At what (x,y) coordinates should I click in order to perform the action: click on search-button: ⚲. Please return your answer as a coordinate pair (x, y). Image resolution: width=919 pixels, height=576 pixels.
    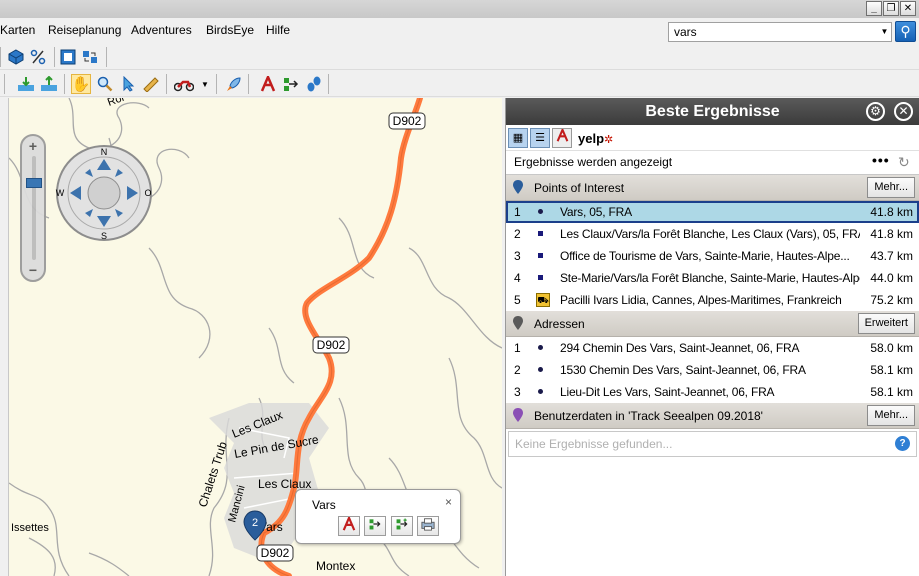
    Looking at the image, I should click on (905, 31).